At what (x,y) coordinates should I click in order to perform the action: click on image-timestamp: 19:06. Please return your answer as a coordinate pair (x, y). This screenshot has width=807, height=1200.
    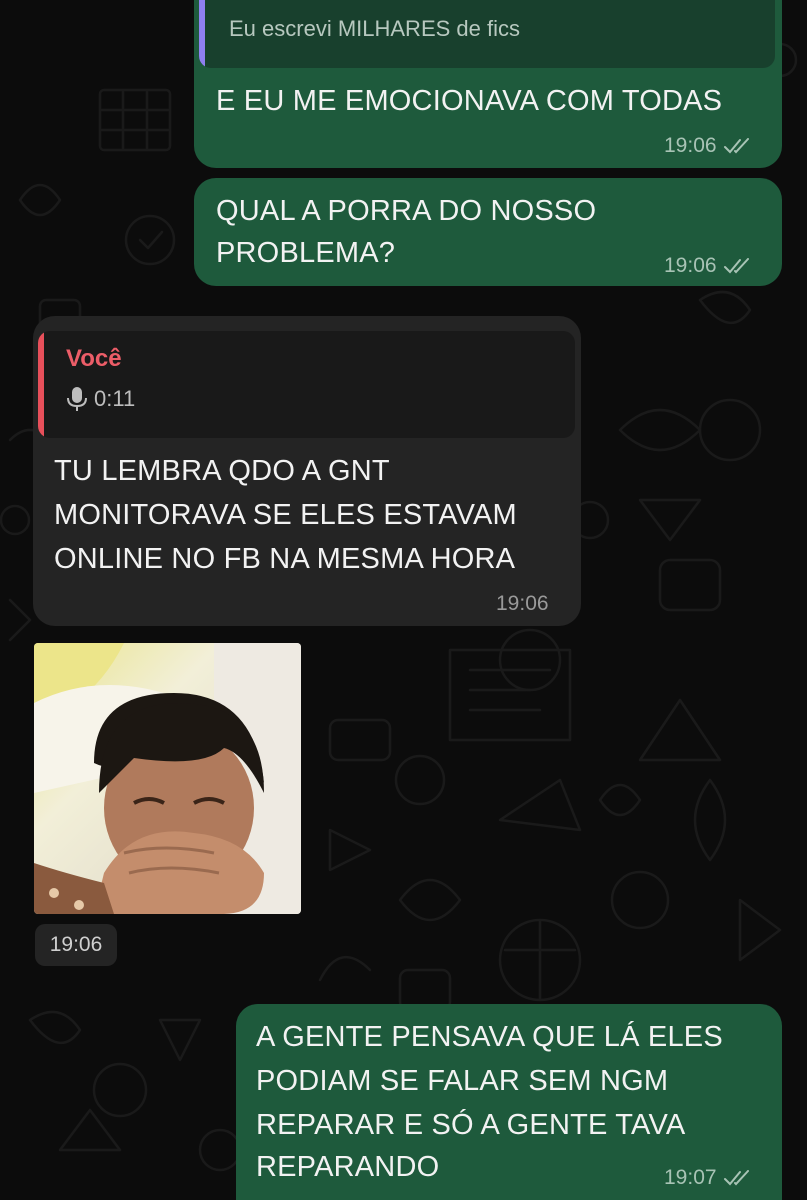
    Looking at the image, I should click on (76, 945).